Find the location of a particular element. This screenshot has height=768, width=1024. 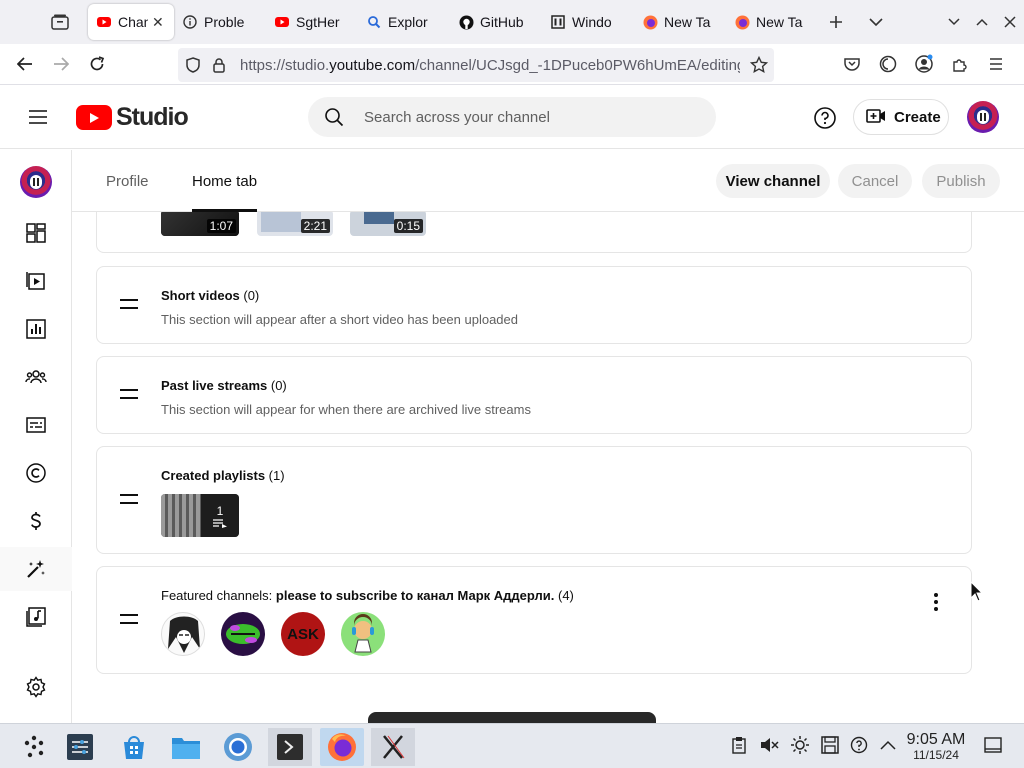

sidebar-item-audio-library is located at coordinates (36, 617).